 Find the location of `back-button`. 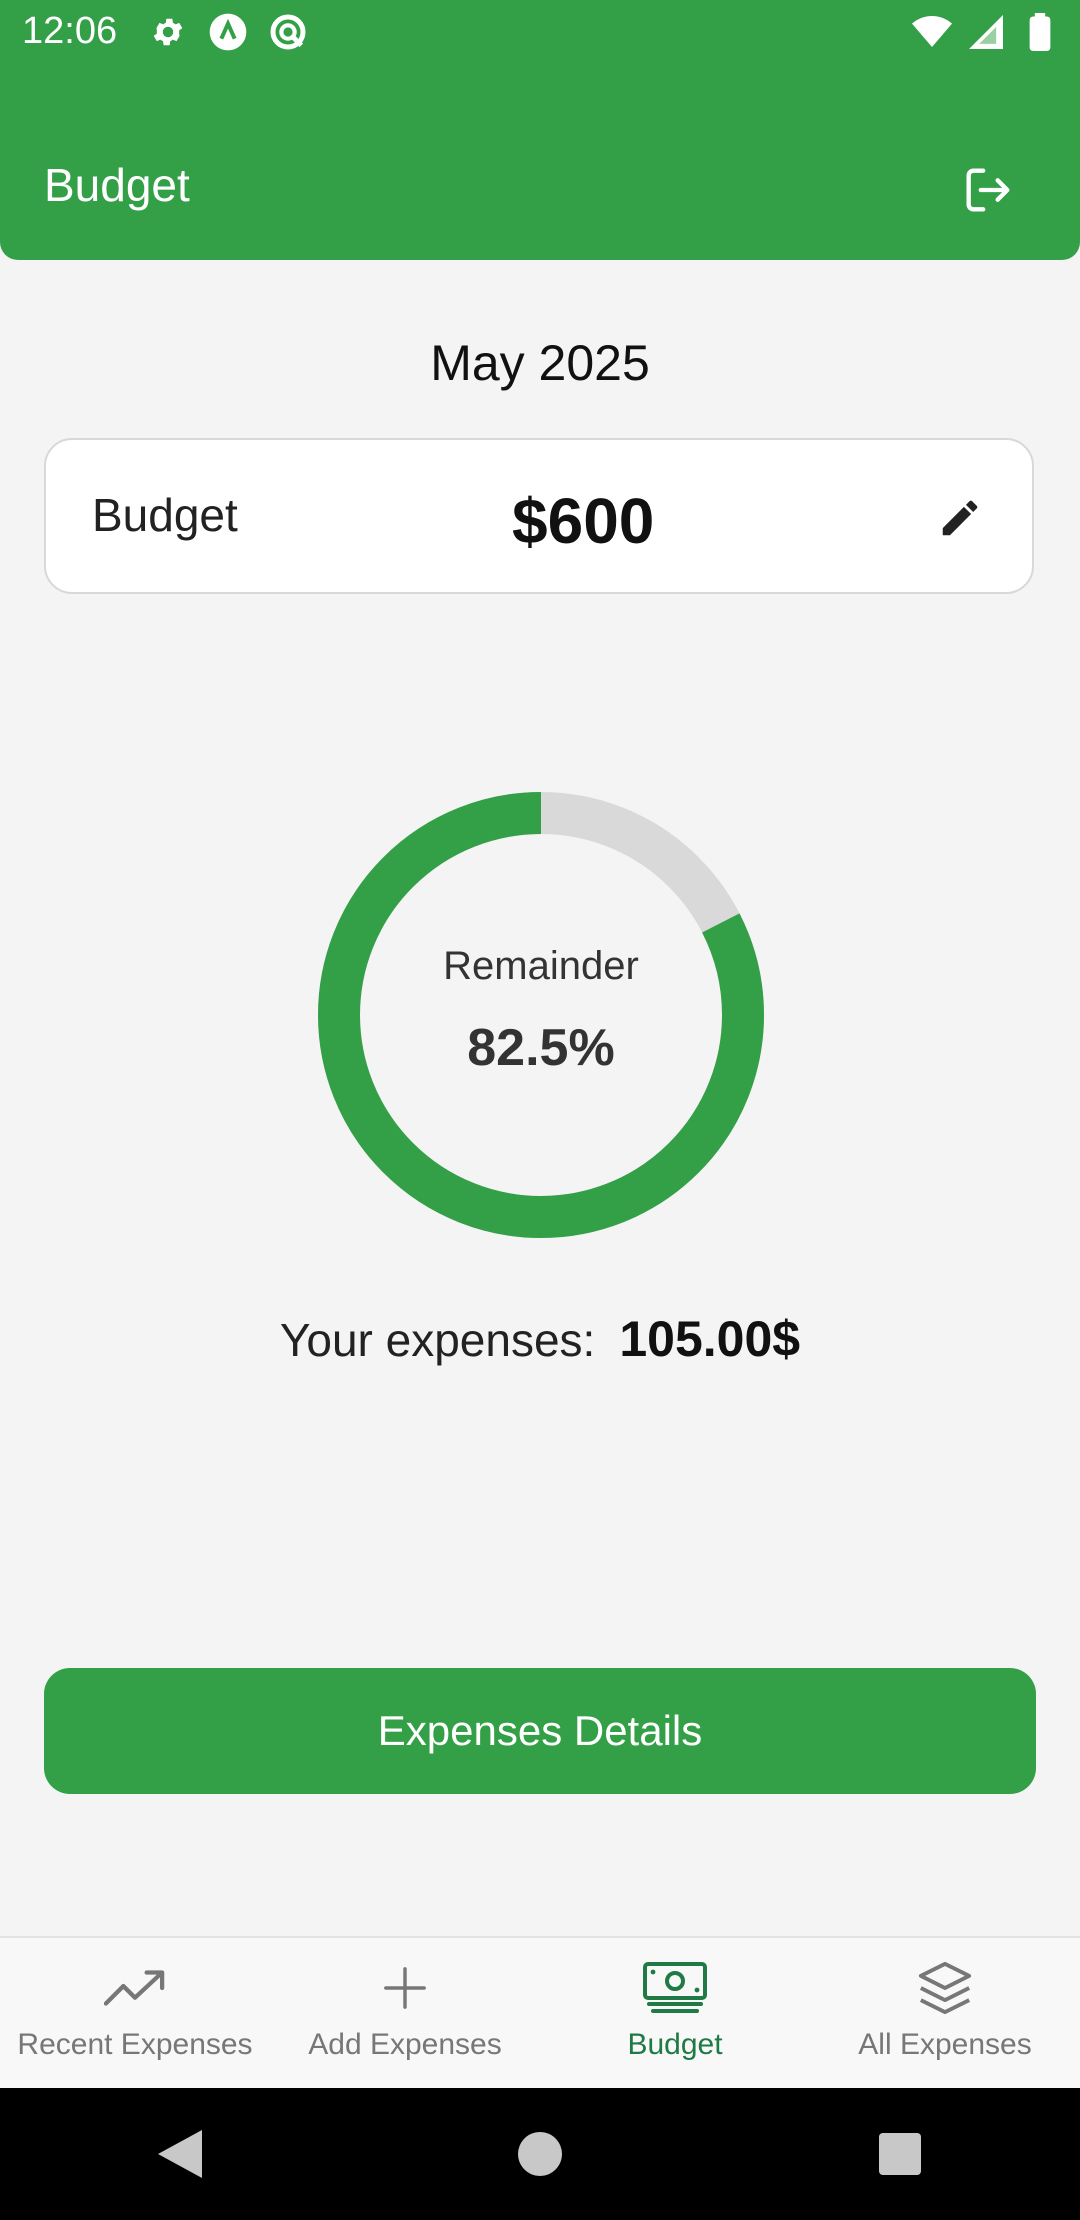

back-button is located at coordinates (180, 2154).